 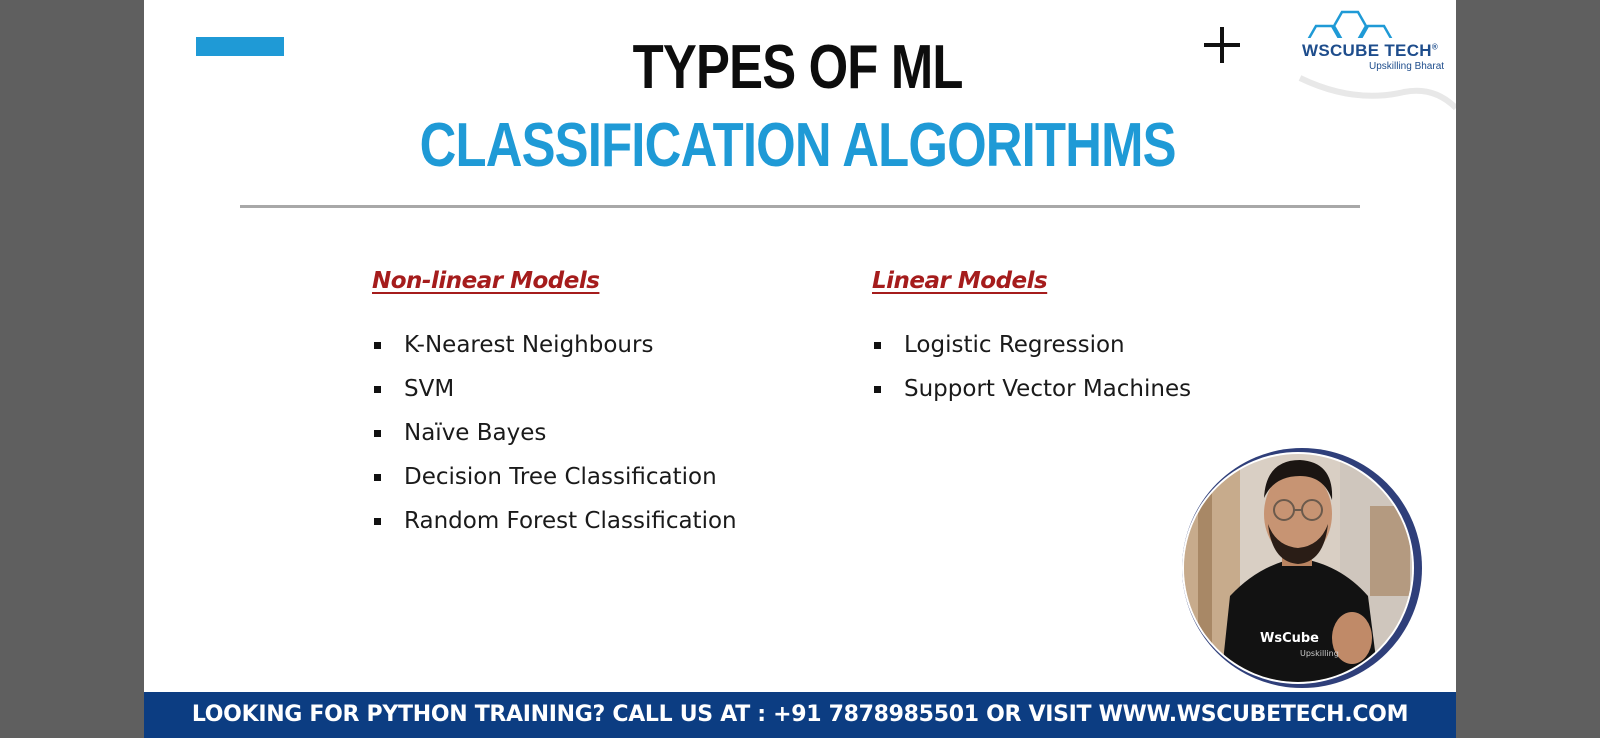 I want to click on shirt-logo-text: WsCube, so click(x=1289, y=638).